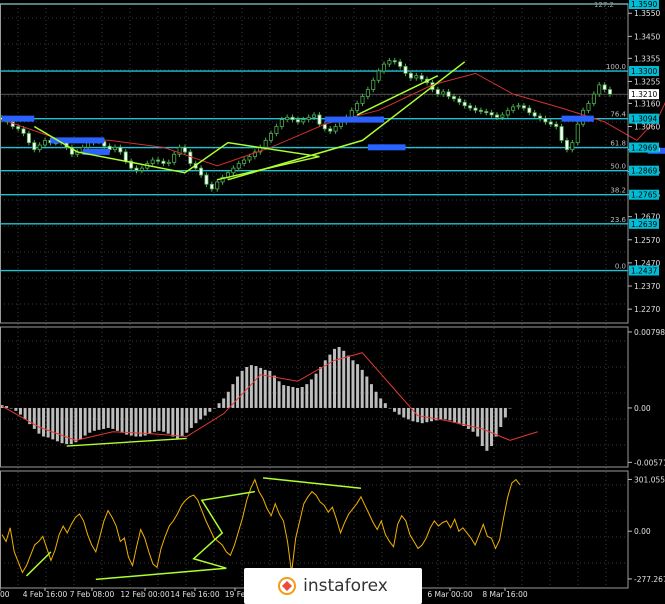  What do you see at coordinates (644, 195) in the screenshot?
I see `fib-tag-text: 1.2765` at bounding box center [644, 195].